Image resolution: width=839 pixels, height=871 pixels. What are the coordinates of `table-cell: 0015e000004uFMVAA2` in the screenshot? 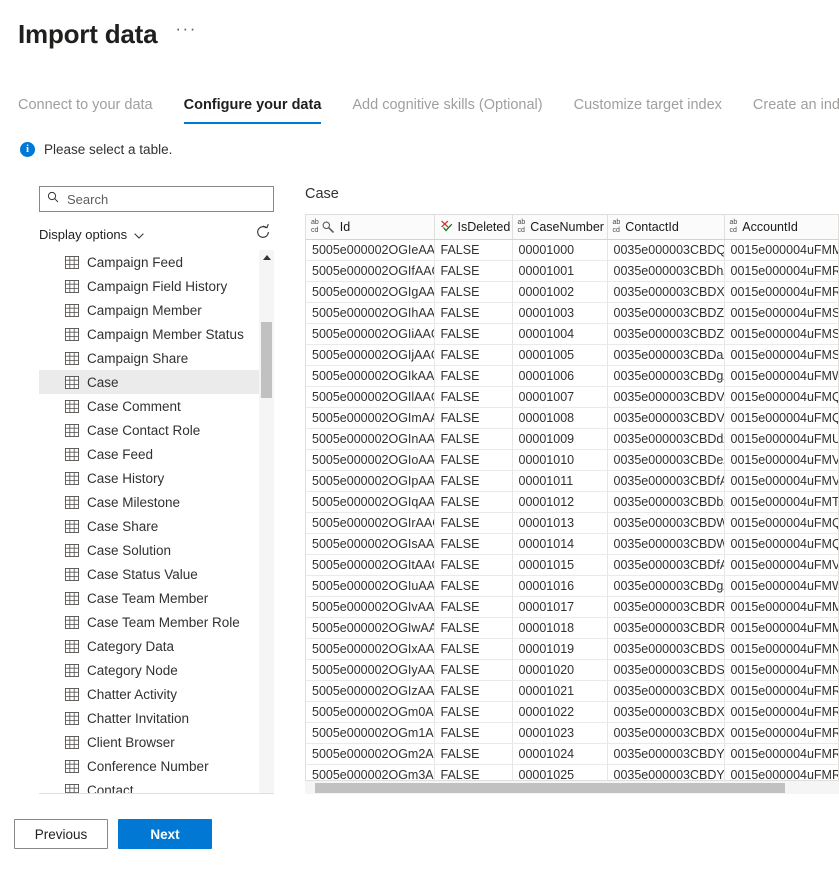 It's located at (781, 481).